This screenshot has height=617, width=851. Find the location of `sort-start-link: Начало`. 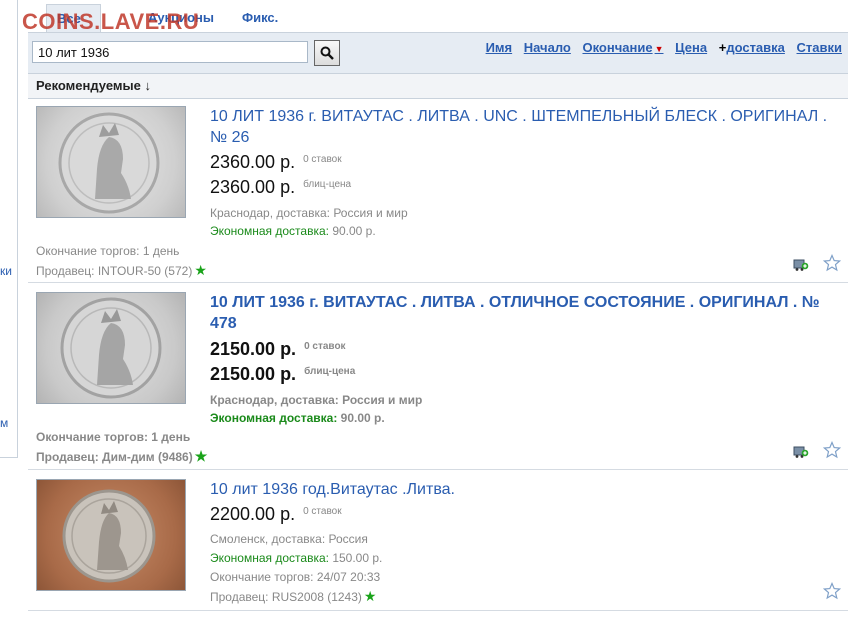

sort-start-link: Начало is located at coordinates (547, 47).